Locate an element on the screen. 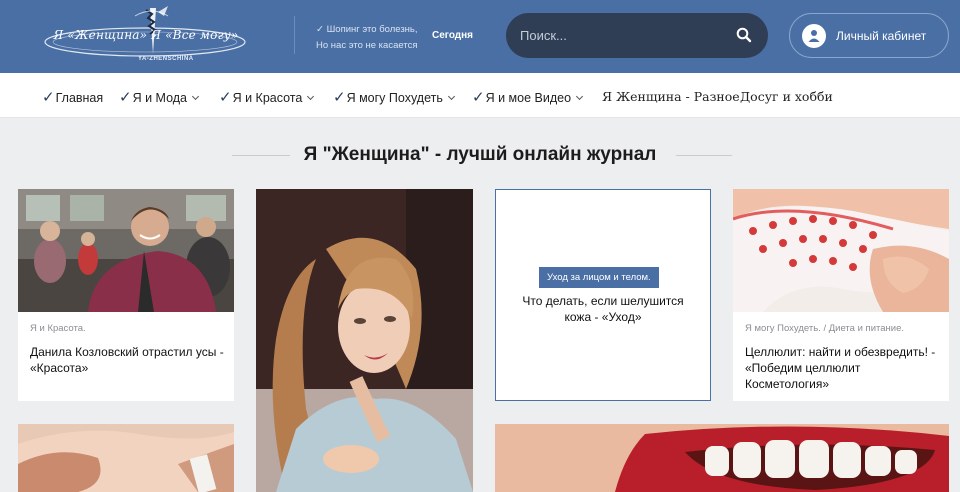 The image size is (960, 492). page-title: Я "Женщина" - лучшй онлайн журнал is located at coordinates (480, 155).